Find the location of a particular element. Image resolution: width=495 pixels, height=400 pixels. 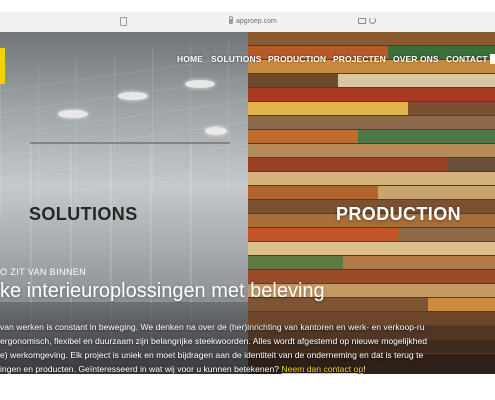

nav-contact: CONTACT is located at coordinates (467, 59).